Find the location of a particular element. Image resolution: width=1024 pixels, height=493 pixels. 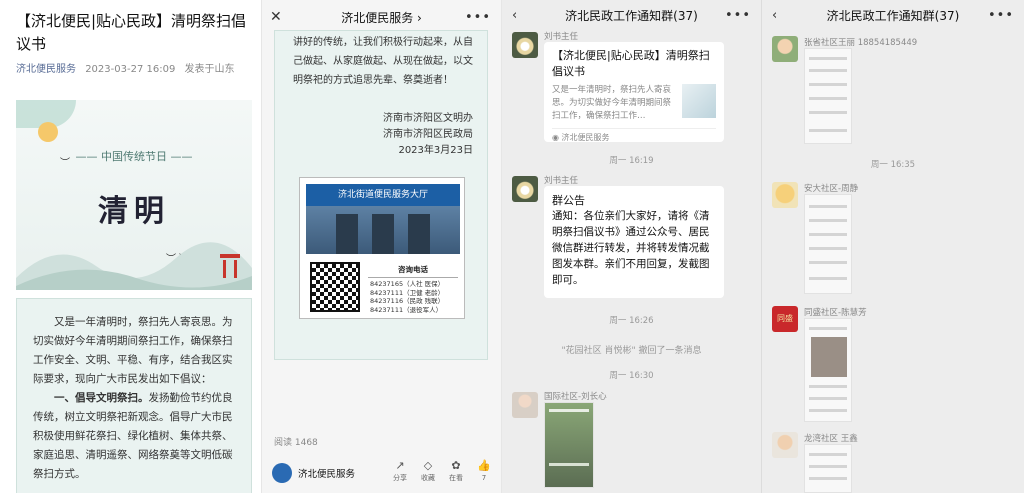

share-button: ↗ 分享 is located at coordinates (400, 471).